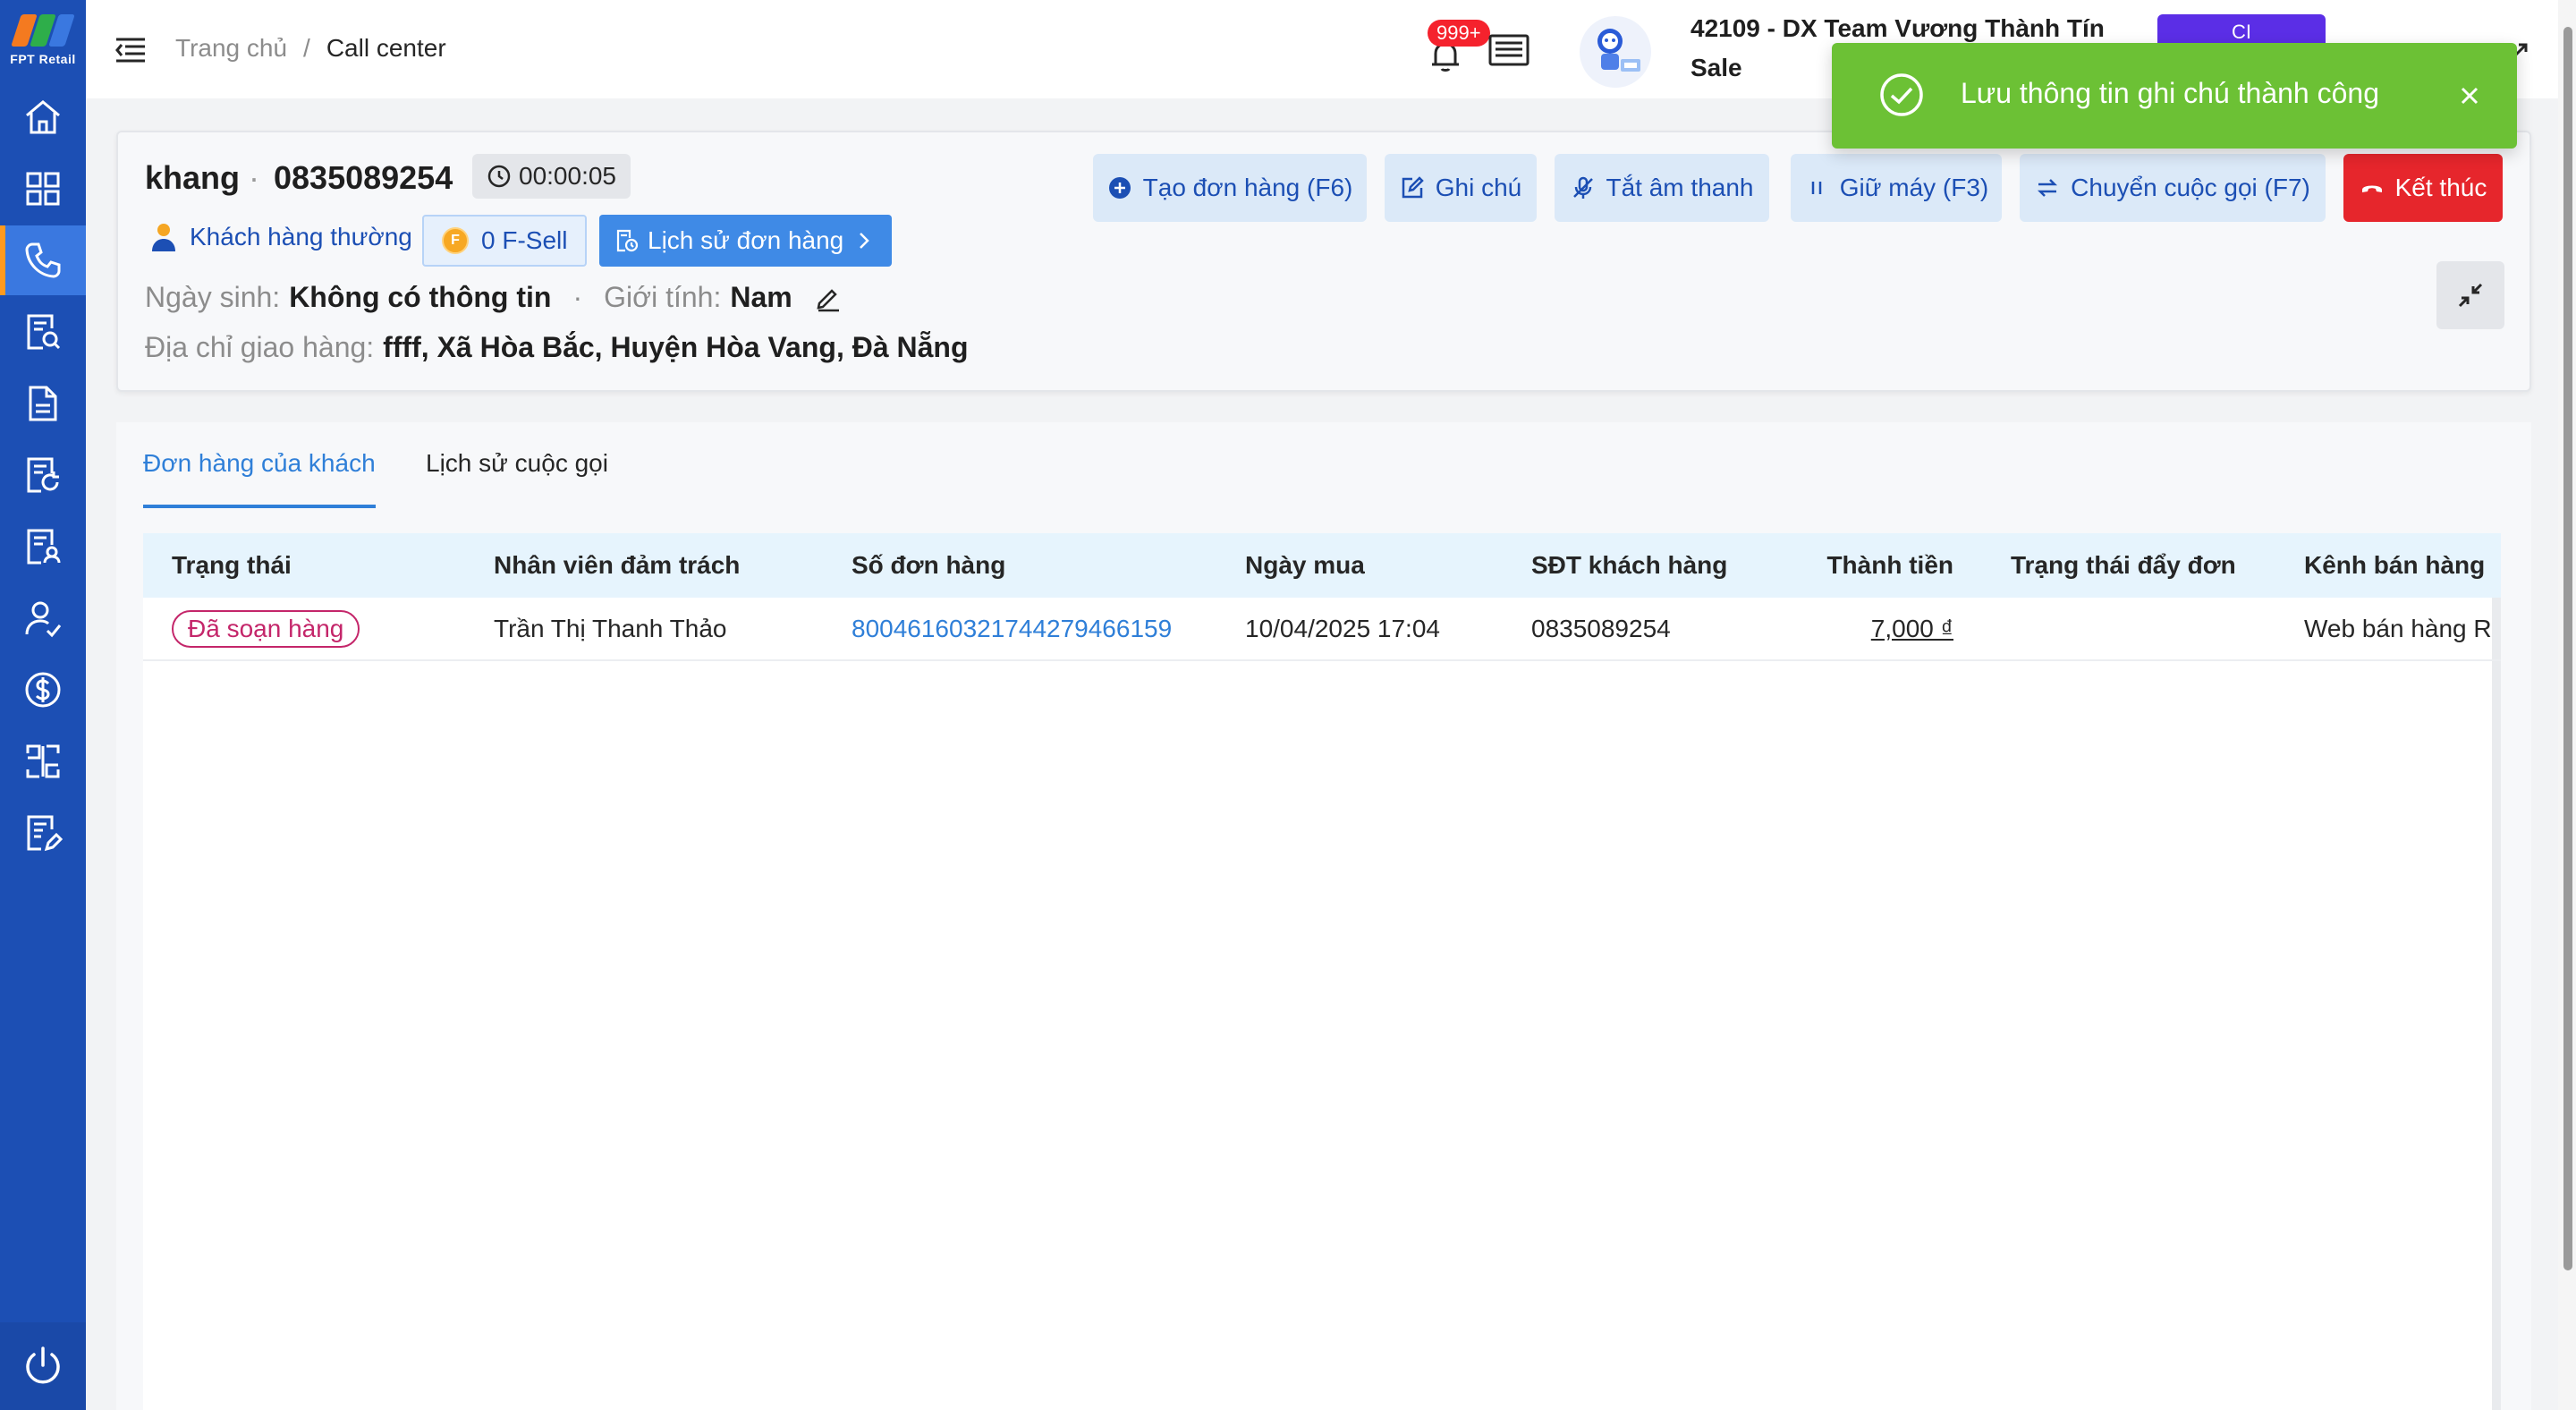 The image size is (2576, 1410). I want to click on document-user-icon, so click(44, 547).